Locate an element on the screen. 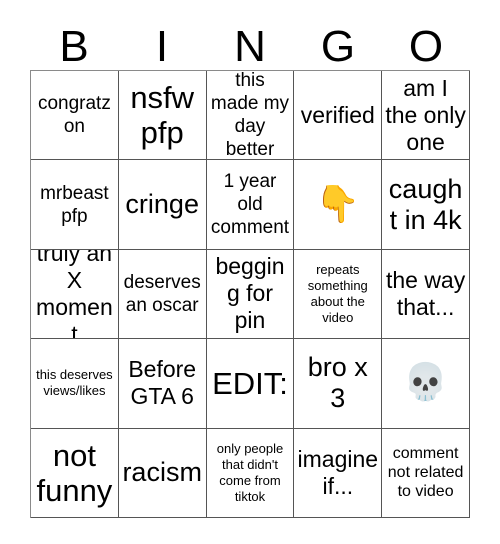 This screenshot has width=500, height=544. bingo-cell-label: this deserves views/likes is located at coordinates (74, 383).